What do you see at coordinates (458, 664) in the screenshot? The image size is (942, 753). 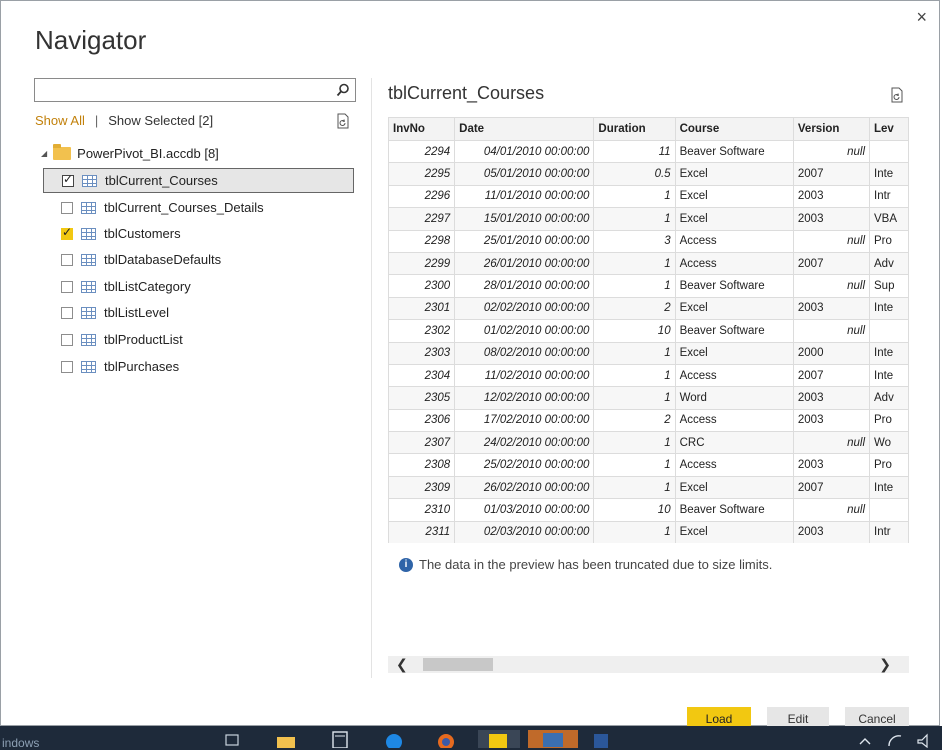 I see `scroll-thumb` at bounding box center [458, 664].